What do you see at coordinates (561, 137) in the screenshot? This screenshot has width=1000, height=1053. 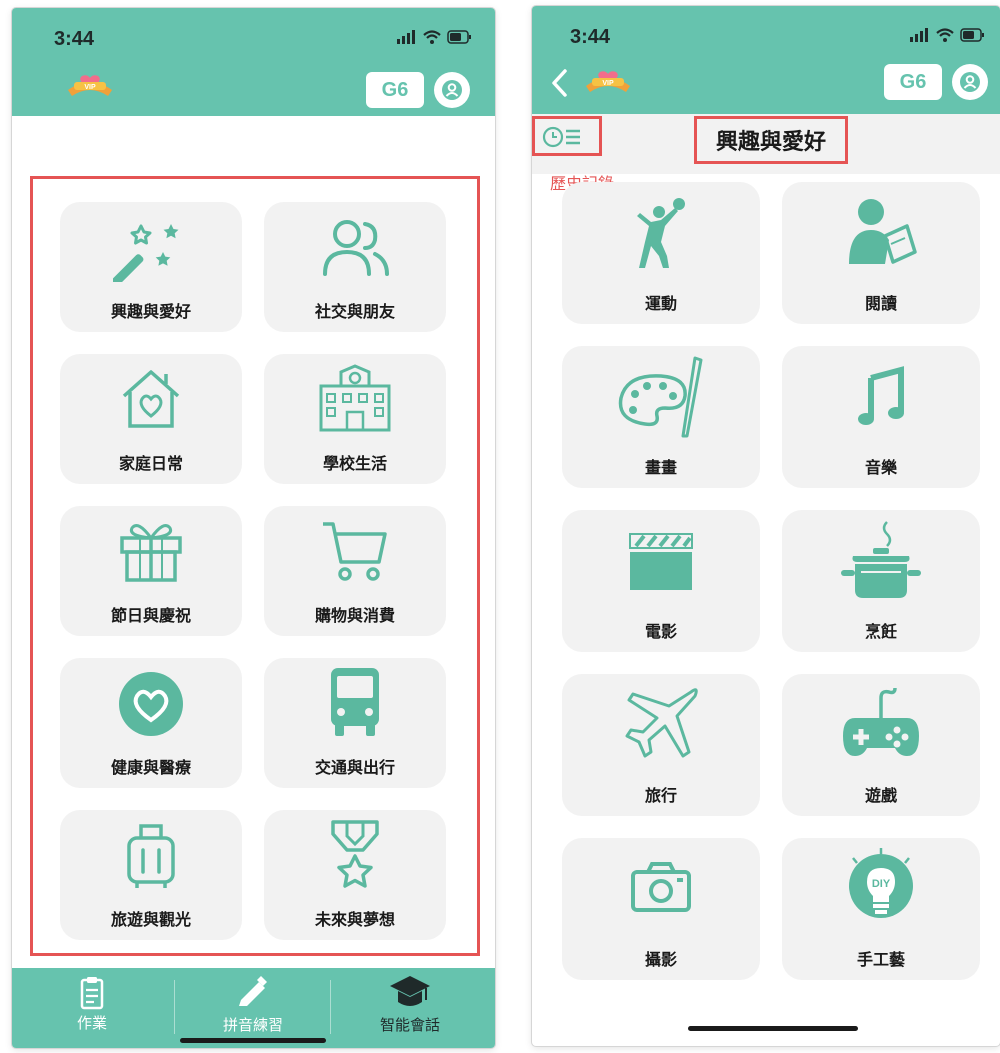 I see `history-list-icon` at bounding box center [561, 137].